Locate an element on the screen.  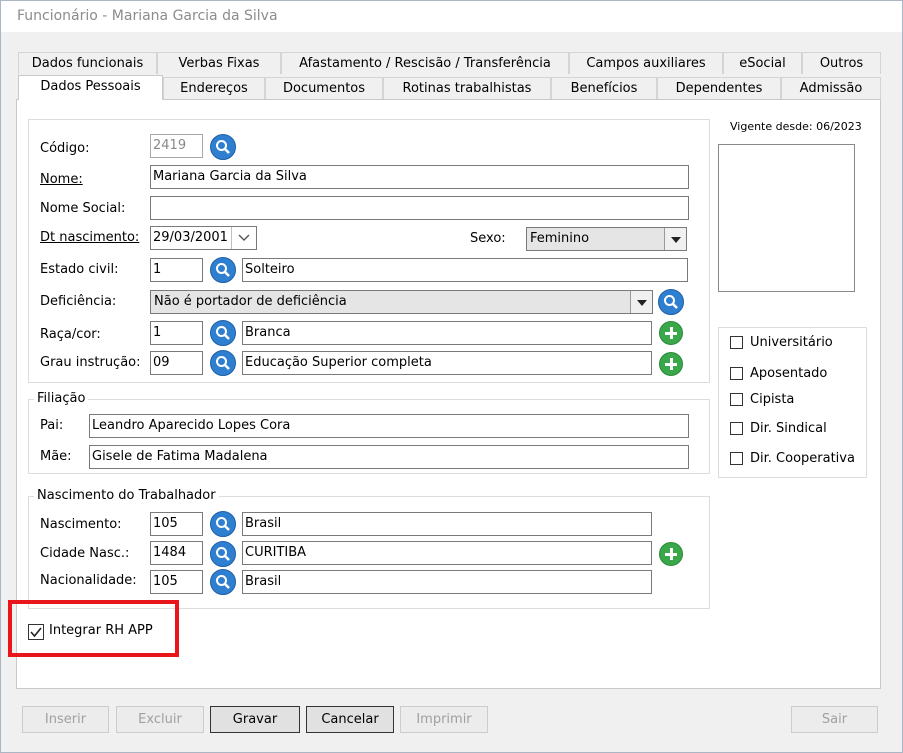
pai-label: Pai: is located at coordinates (52, 425).